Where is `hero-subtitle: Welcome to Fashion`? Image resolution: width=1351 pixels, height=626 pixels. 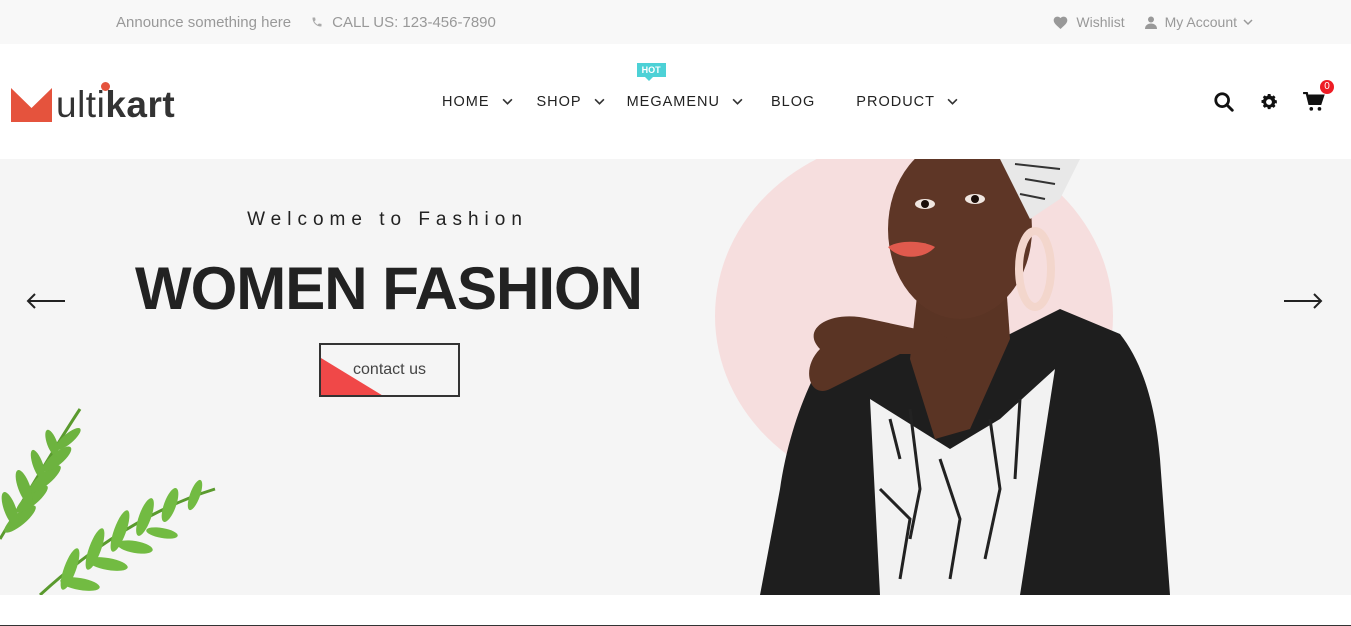
hero-subtitle: Welcome to Fashion is located at coordinates (387, 219).